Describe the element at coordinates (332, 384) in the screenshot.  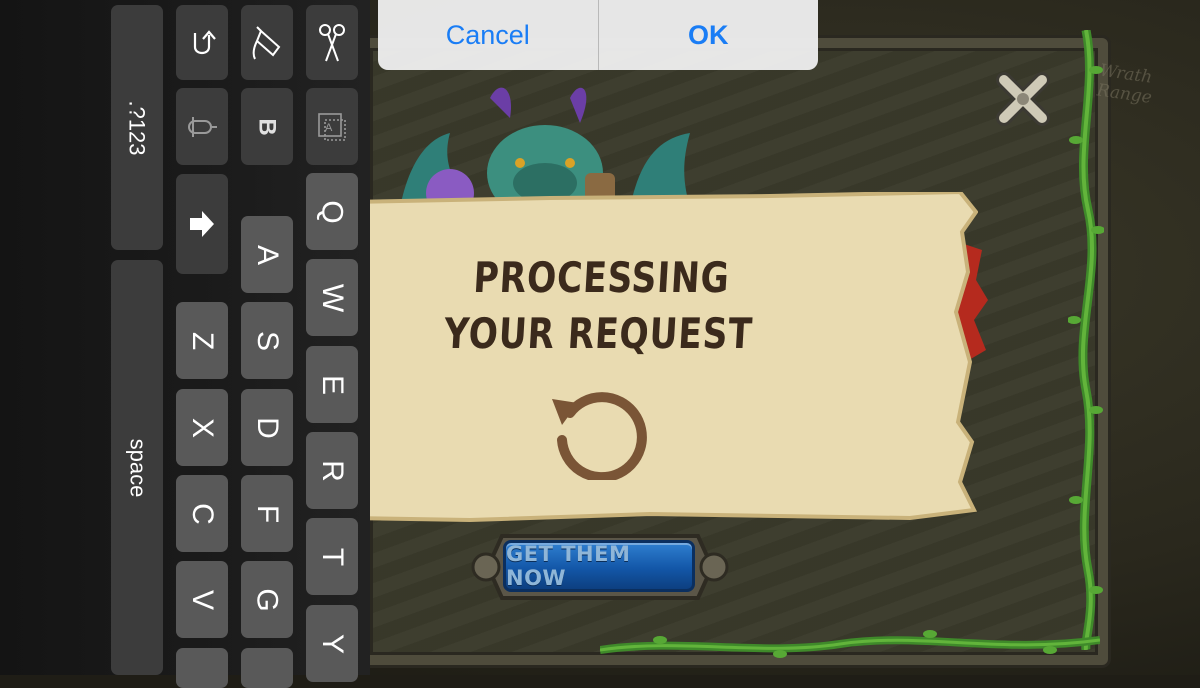
I see `key-e: E` at that location.